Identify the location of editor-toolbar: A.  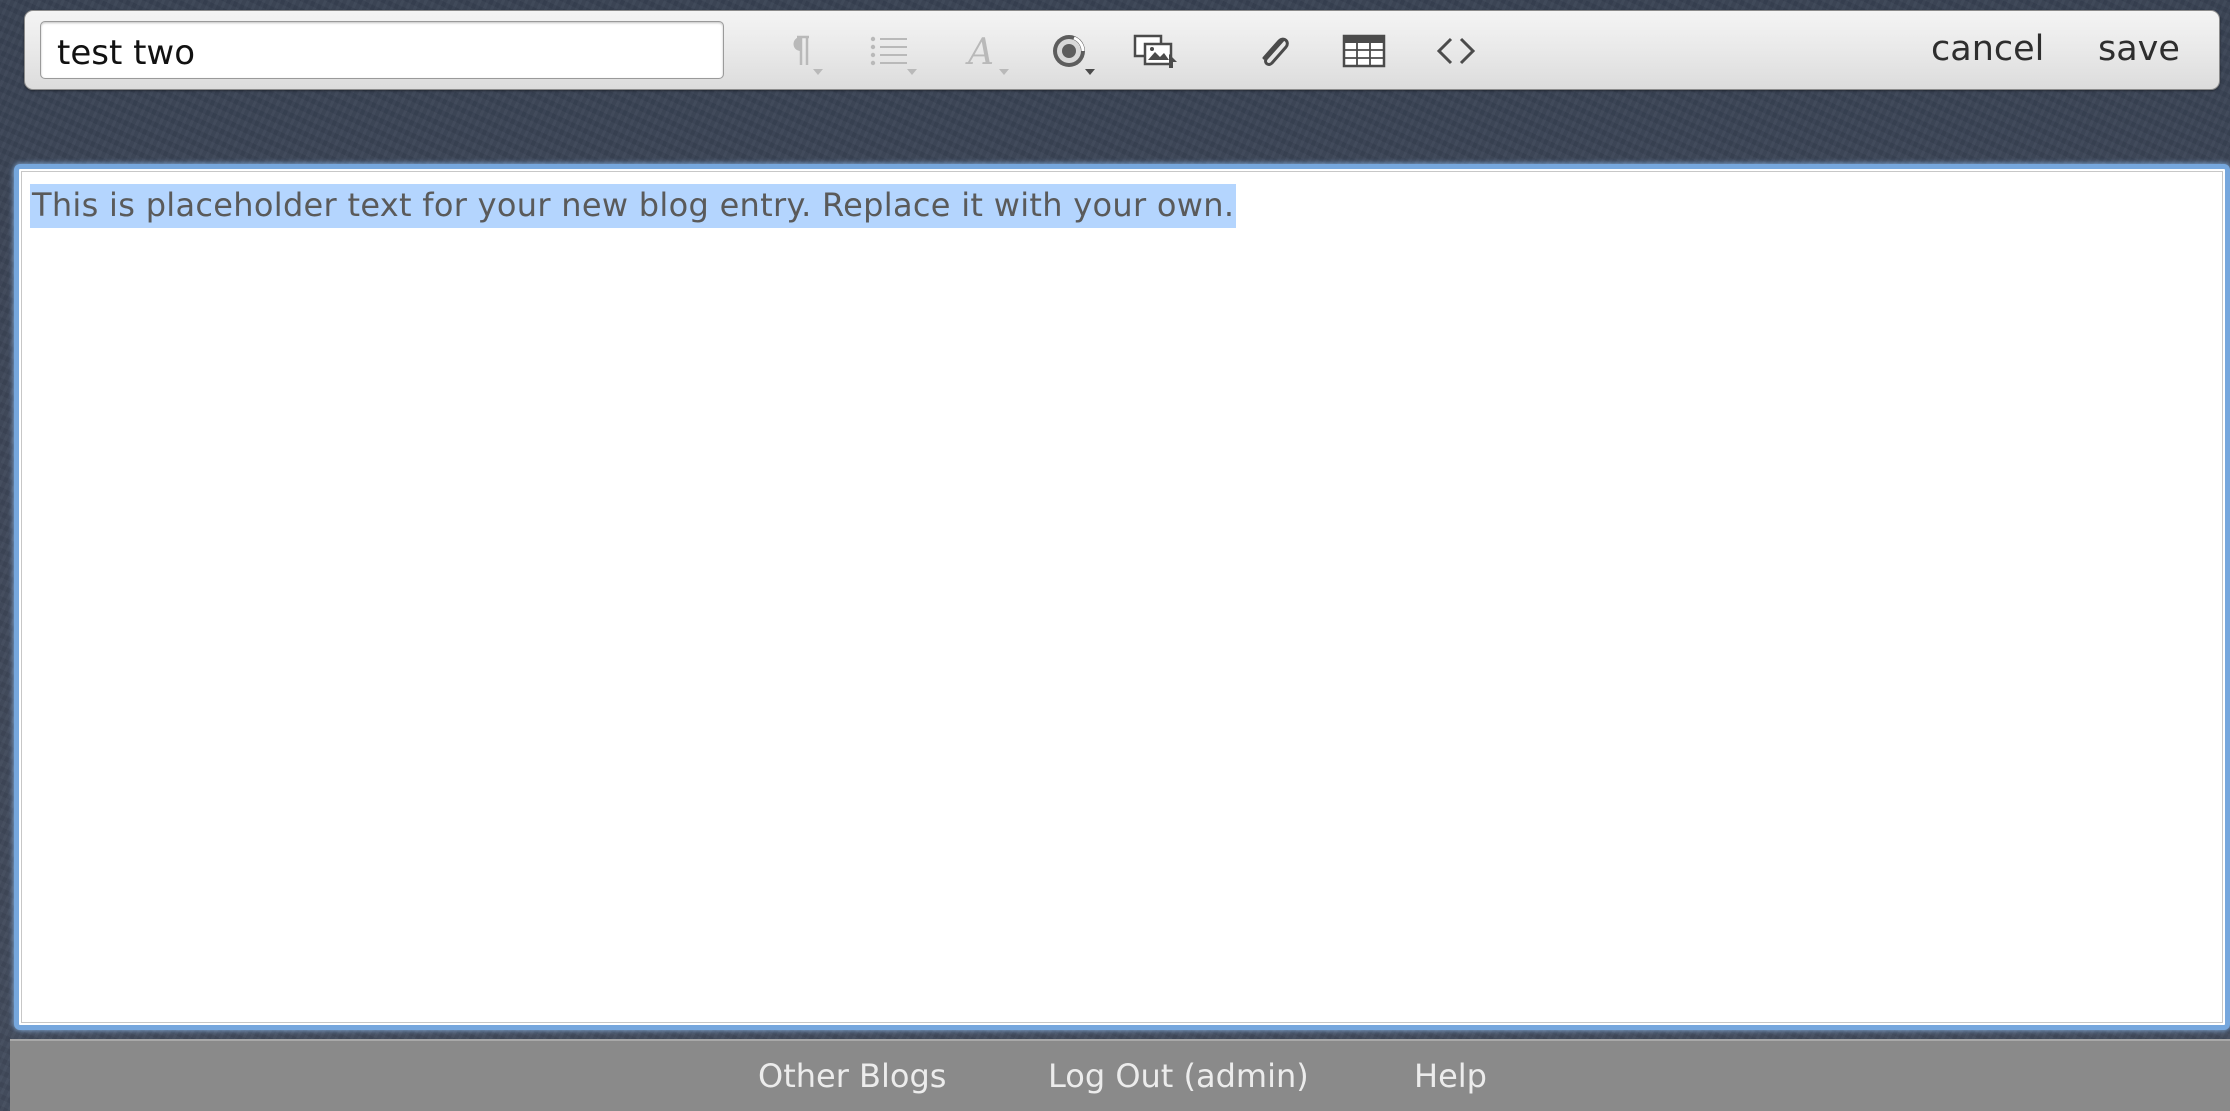
(1122, 50).